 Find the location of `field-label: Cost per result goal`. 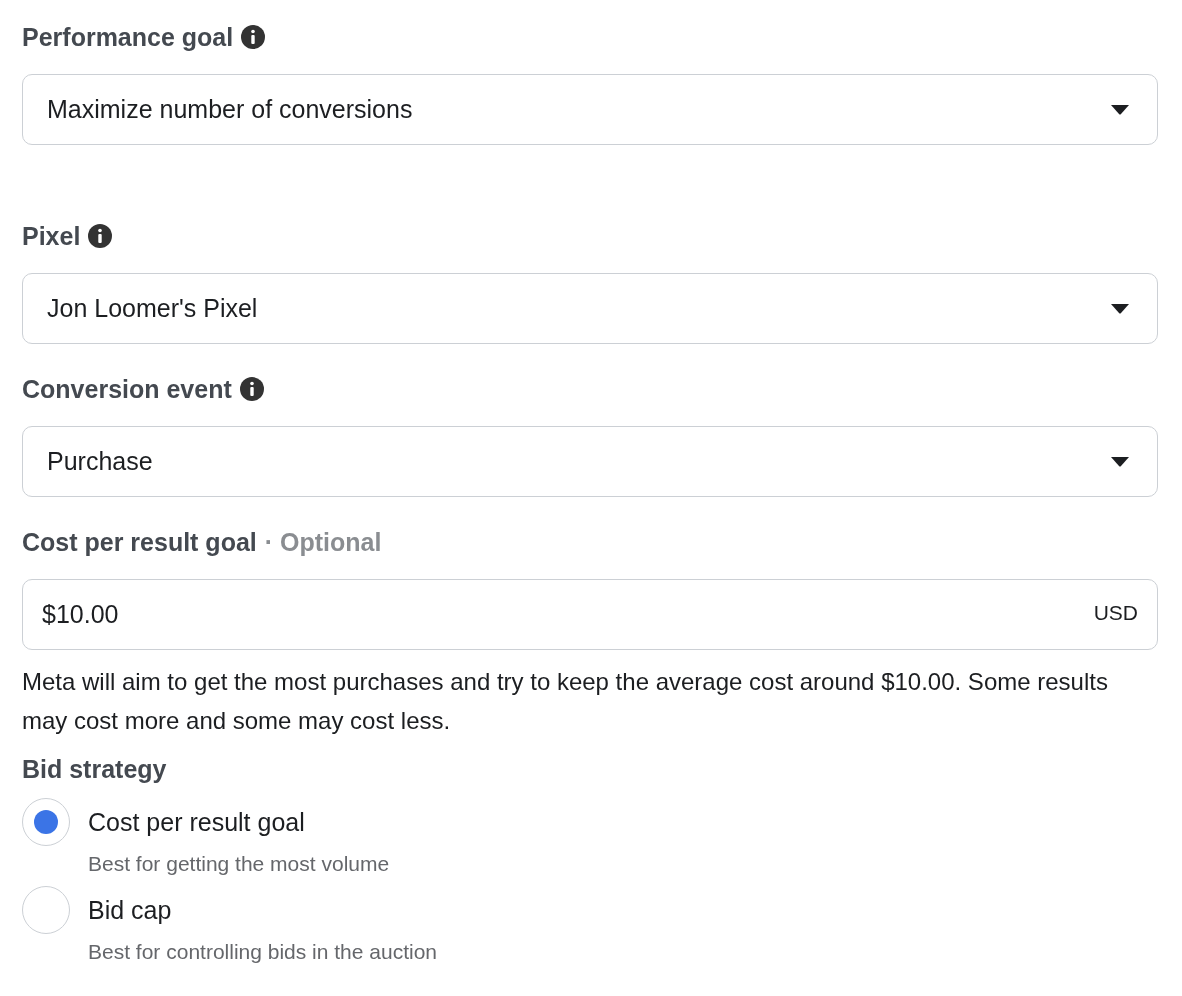

field-label: Cost per result goal is located at coordinates (139, 542).